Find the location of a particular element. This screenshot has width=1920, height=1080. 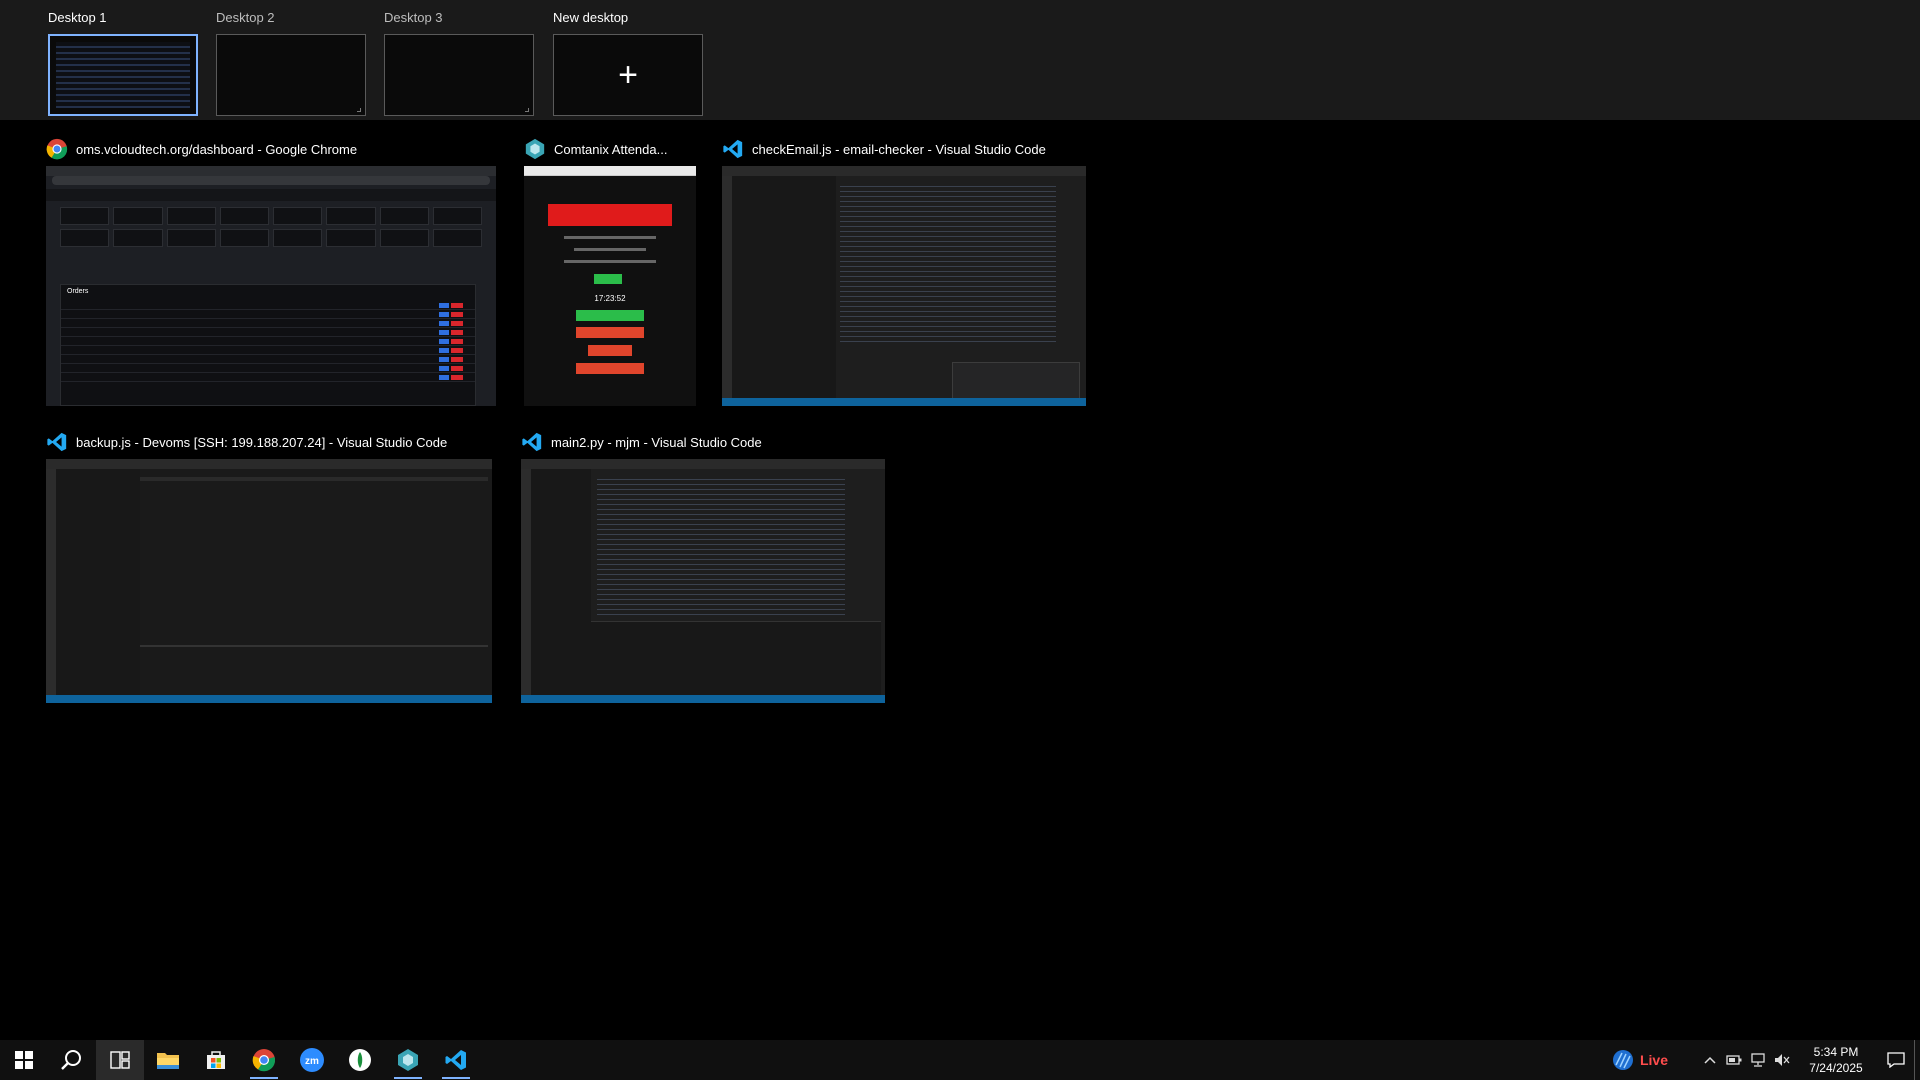

network-icon is located at coordinates (1758, 1060).